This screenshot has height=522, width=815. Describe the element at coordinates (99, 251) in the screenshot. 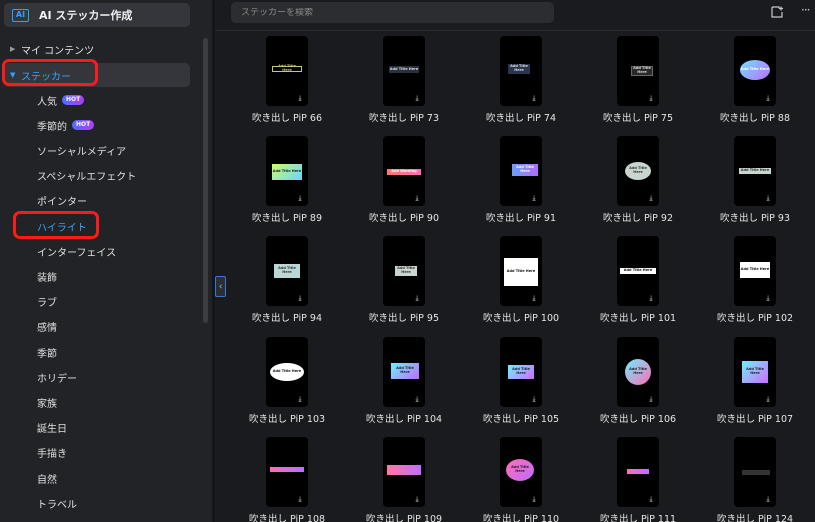

I see `sidebar-subitem: インターフェイス` at that location.